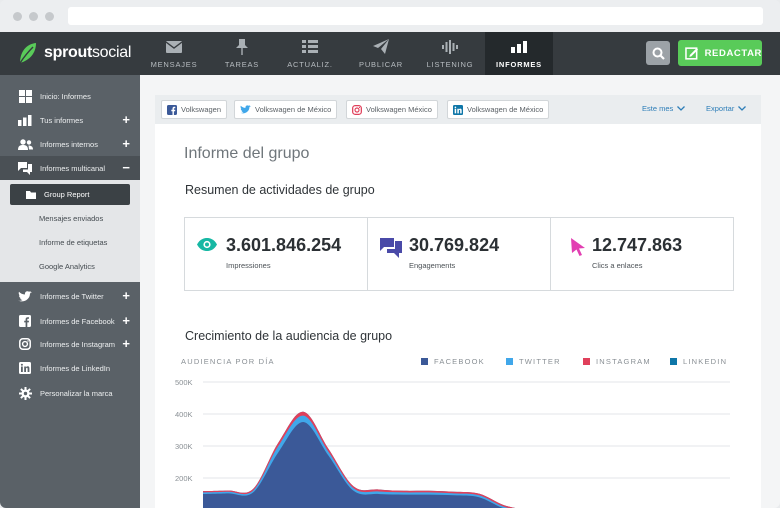 The height and width of the screenshot is (508, 780). I want to click on folder-icon, so click(31, 194).